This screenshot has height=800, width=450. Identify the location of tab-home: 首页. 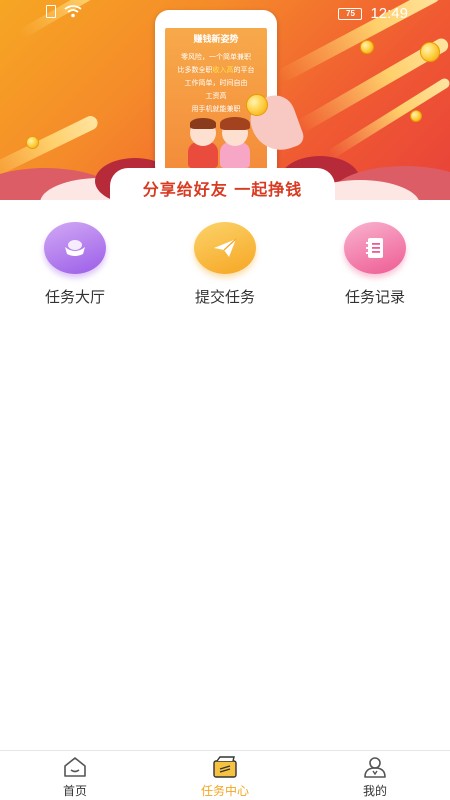
(75, 777).